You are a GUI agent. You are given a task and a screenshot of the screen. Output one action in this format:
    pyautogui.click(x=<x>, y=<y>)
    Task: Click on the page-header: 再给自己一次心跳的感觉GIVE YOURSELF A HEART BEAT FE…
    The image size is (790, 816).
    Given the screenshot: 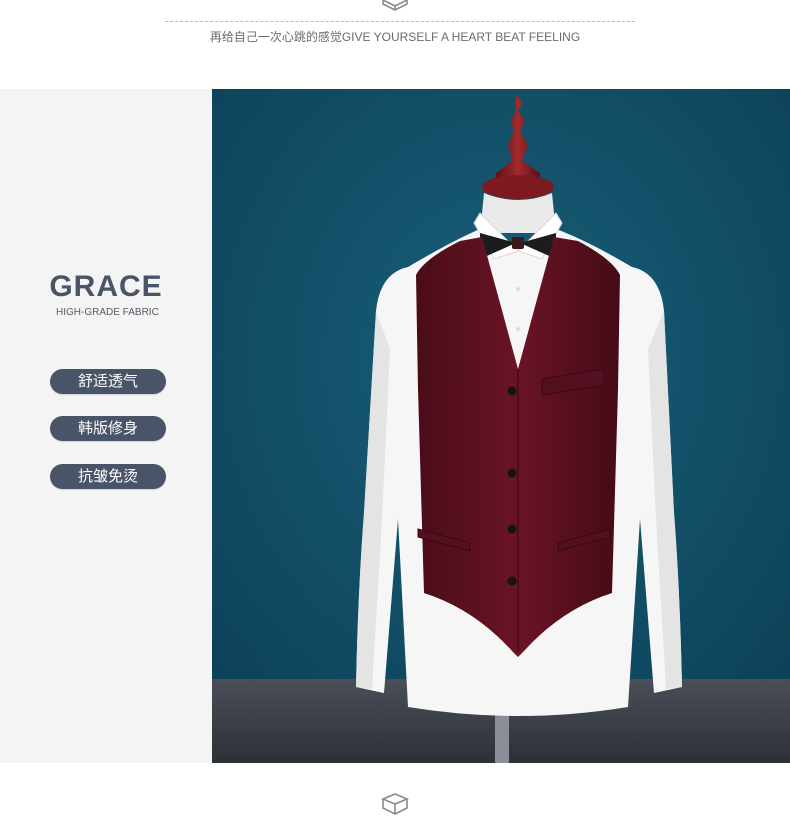 What is the action you would take?
    pyautogui.click(x=395, y=44)
    